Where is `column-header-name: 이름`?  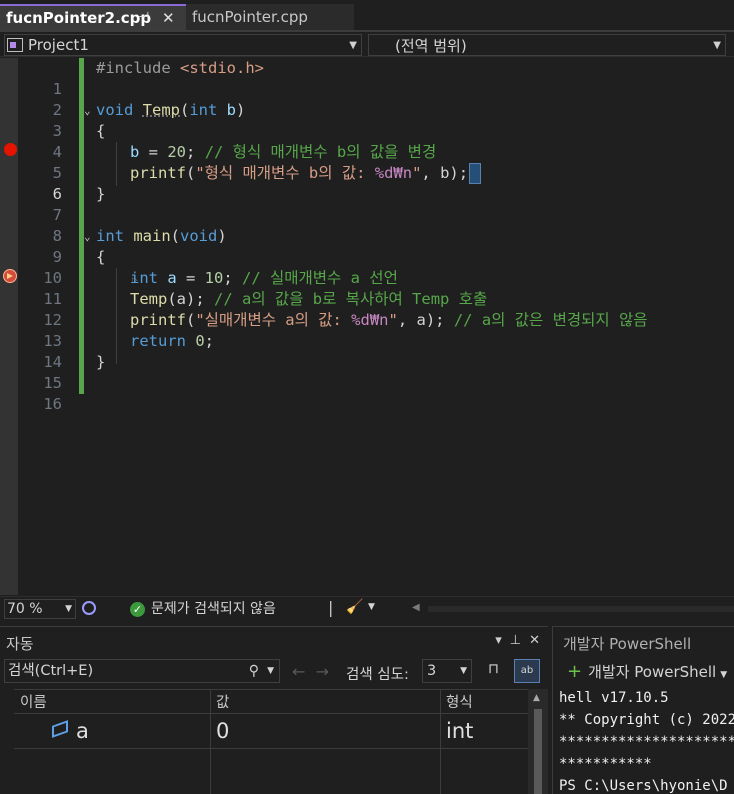
column-header-name: 이름 is located at coordinates (33, 701).